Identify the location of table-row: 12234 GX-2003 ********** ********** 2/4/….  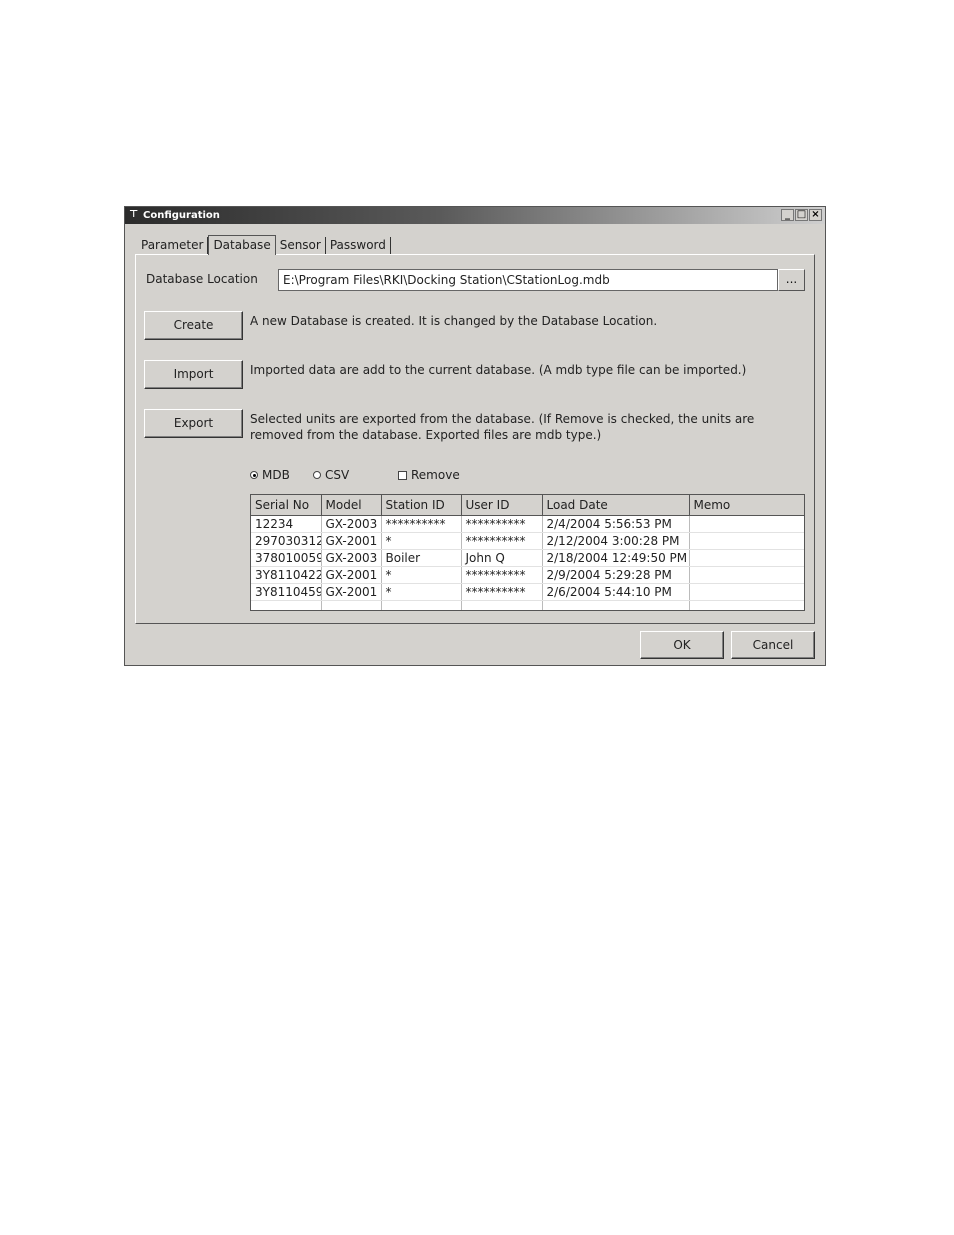
(527, 524).